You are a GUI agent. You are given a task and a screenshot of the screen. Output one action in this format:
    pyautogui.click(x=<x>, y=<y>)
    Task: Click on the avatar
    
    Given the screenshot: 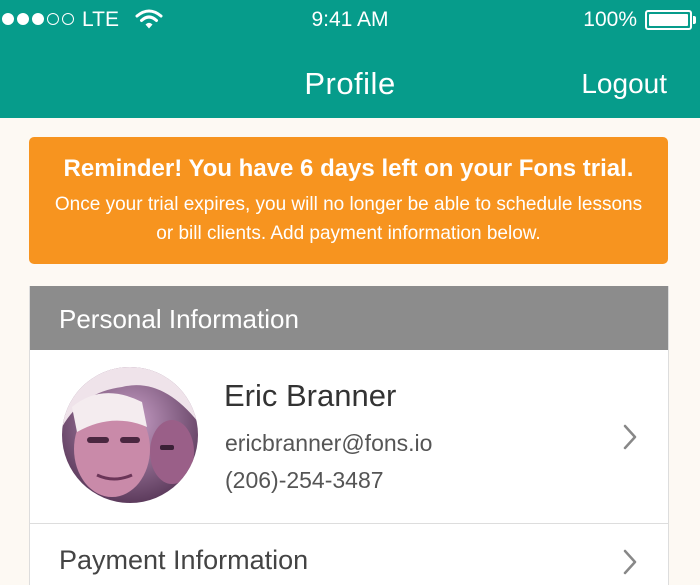 What is the action you would take?
    pyautogui.click(x=130, y=435)
    